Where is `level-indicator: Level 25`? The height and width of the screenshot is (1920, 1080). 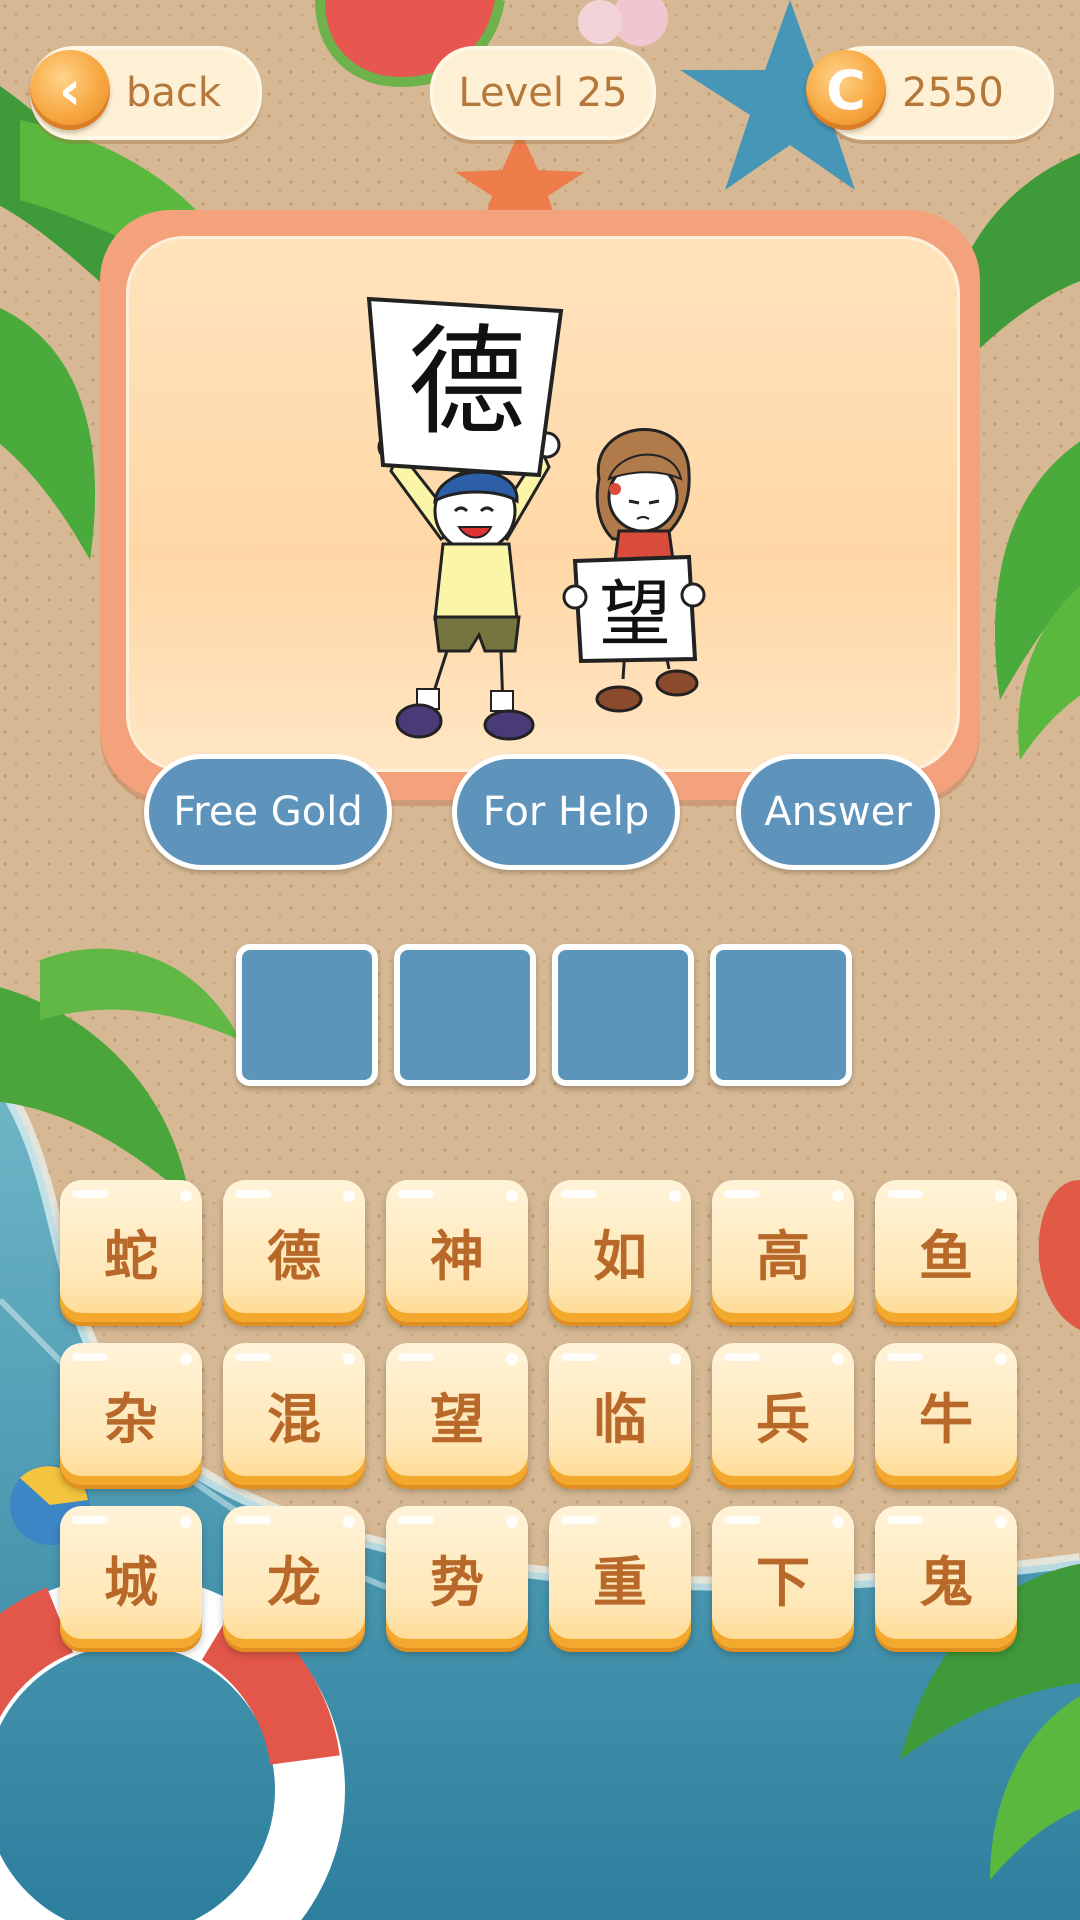
level-indicator: Level 25 is located at coordinates (543, 93).